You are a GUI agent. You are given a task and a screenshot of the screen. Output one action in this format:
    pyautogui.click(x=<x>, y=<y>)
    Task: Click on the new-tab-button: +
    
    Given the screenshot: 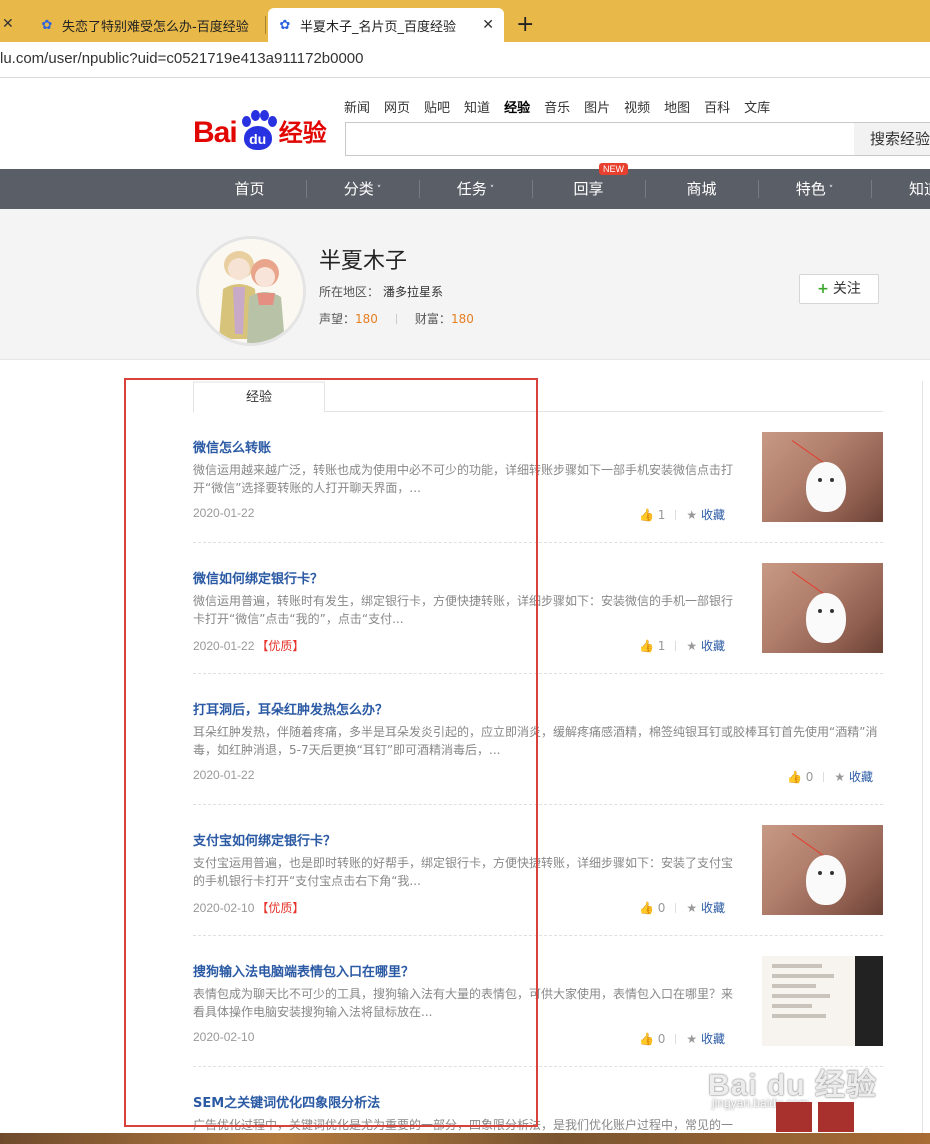 What is the action you would take?
    pyautogui.click(x=525, y=24)
    